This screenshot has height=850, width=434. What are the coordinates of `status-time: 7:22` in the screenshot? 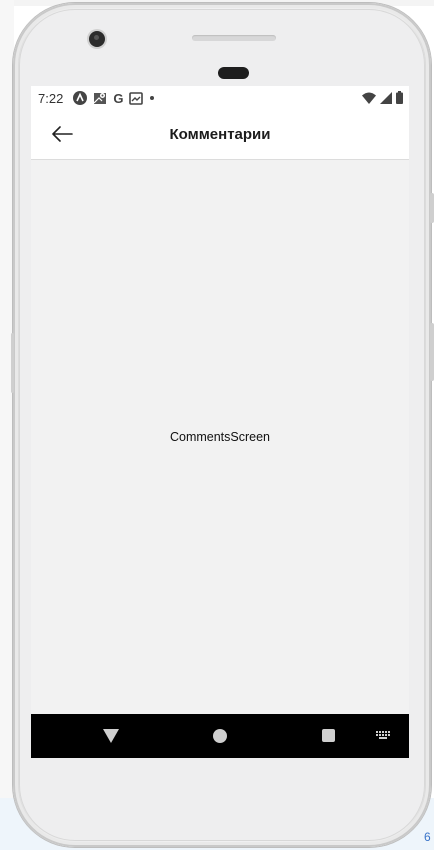 It's located at (51, 98).